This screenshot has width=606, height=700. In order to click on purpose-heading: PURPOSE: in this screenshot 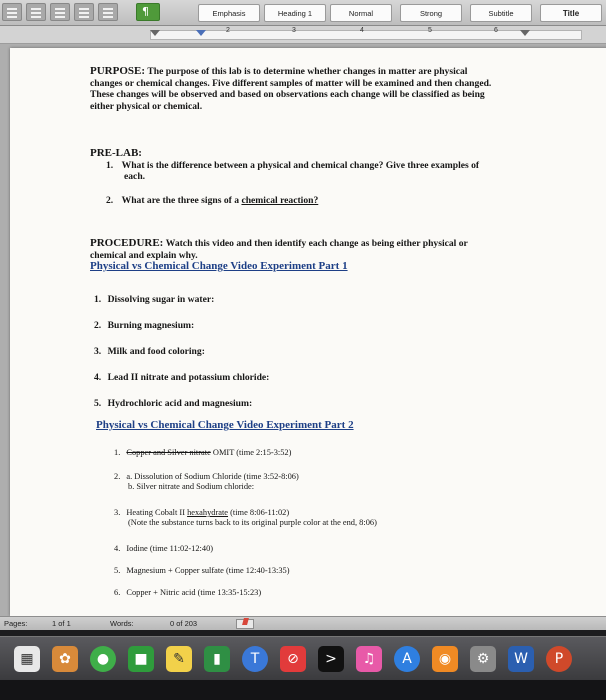, I will do `click(117, 71)`.